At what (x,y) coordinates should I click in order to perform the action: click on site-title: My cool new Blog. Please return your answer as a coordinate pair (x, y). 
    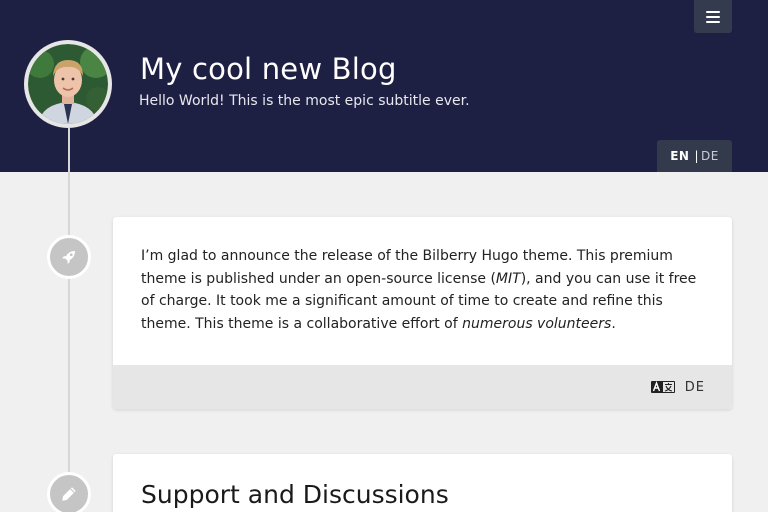
    Looking at the image, I should click on (268, 69).